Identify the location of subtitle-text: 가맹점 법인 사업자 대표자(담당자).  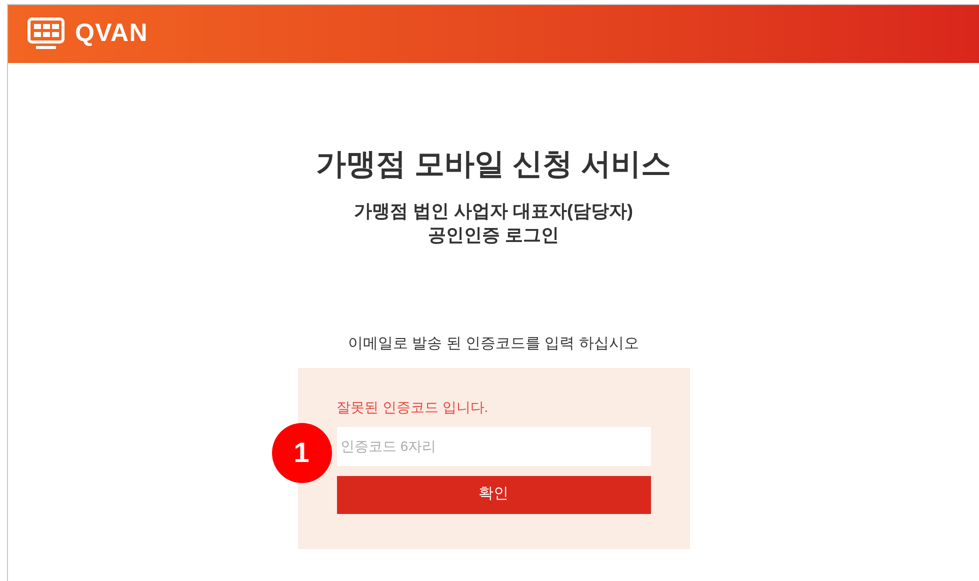
(493, 211).